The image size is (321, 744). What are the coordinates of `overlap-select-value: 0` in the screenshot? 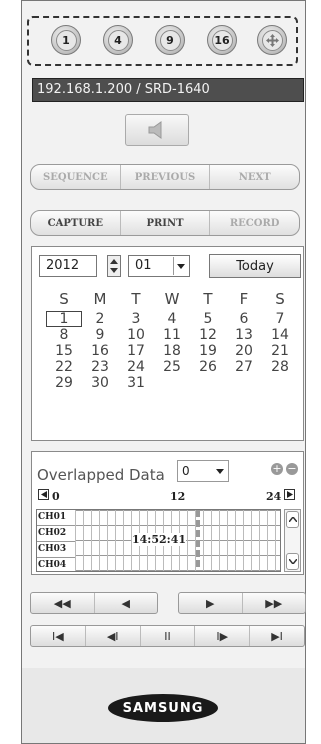 It's located at (186, 471).